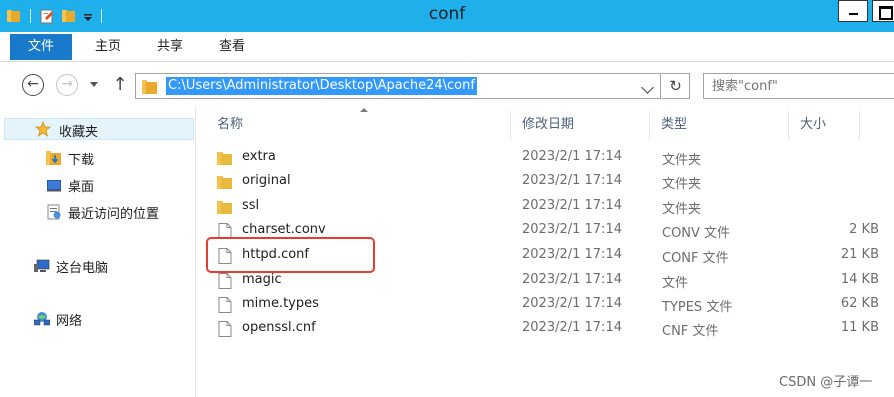  I want to click on refresh-button: ↻, so click(676, 86).